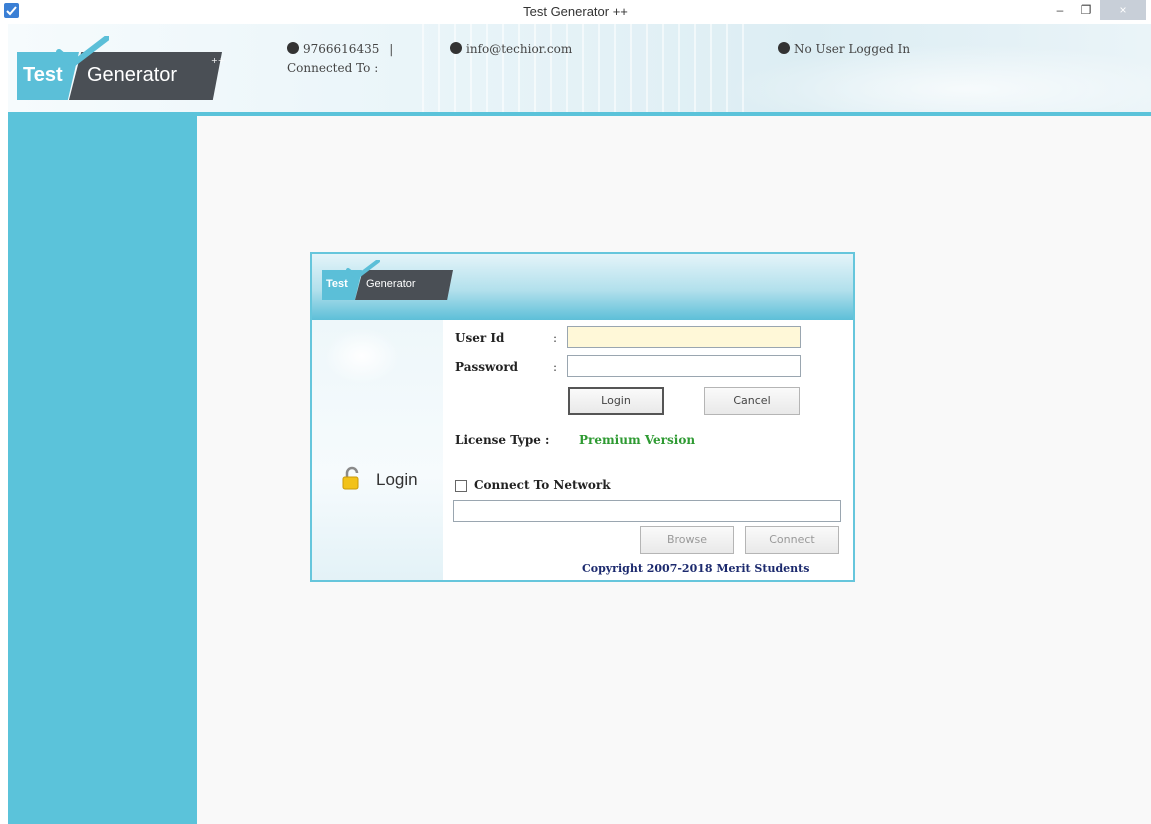  I want to click on email-icon, so click(456, 48).